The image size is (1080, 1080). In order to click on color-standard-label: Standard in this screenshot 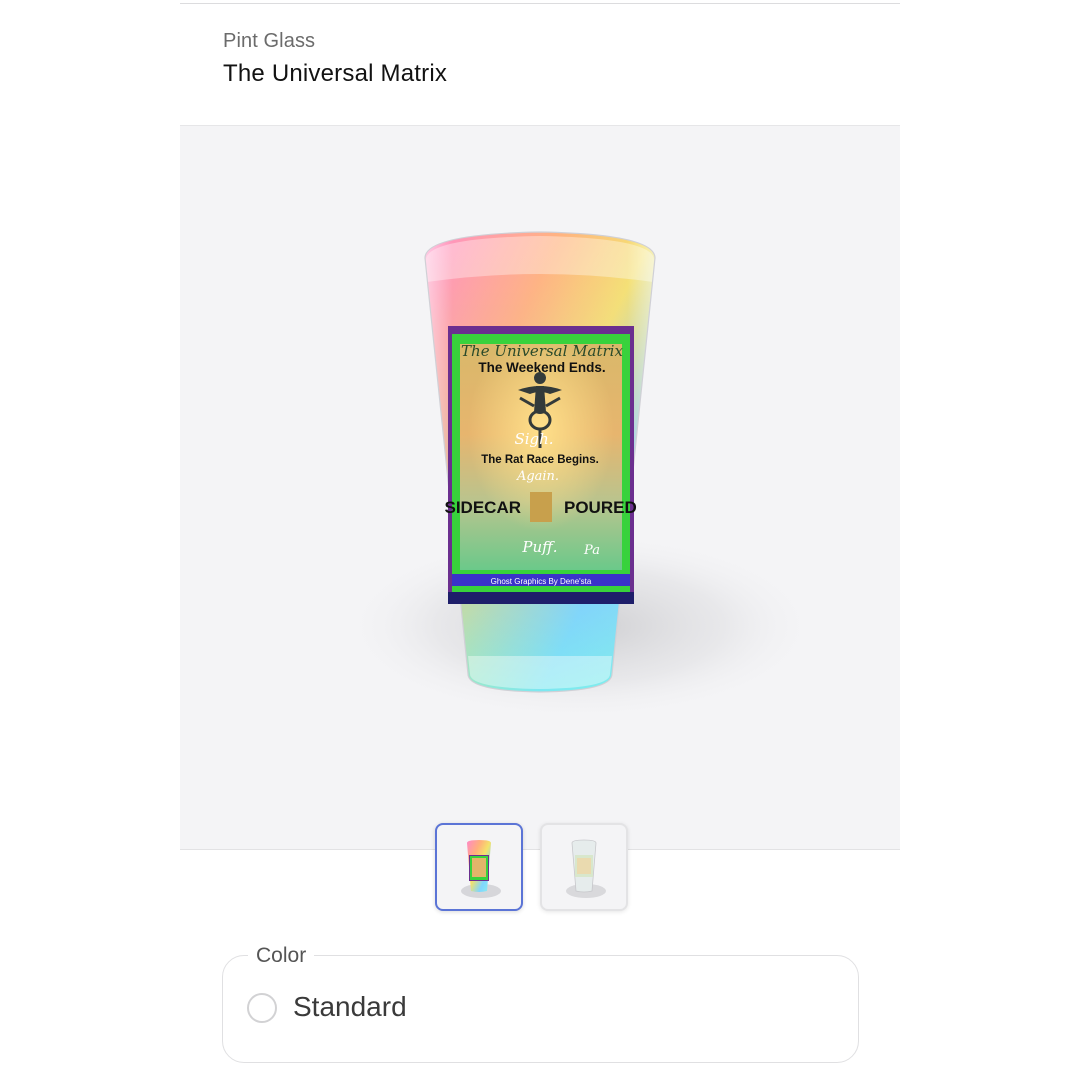, I will do `click(350, 1007)`.